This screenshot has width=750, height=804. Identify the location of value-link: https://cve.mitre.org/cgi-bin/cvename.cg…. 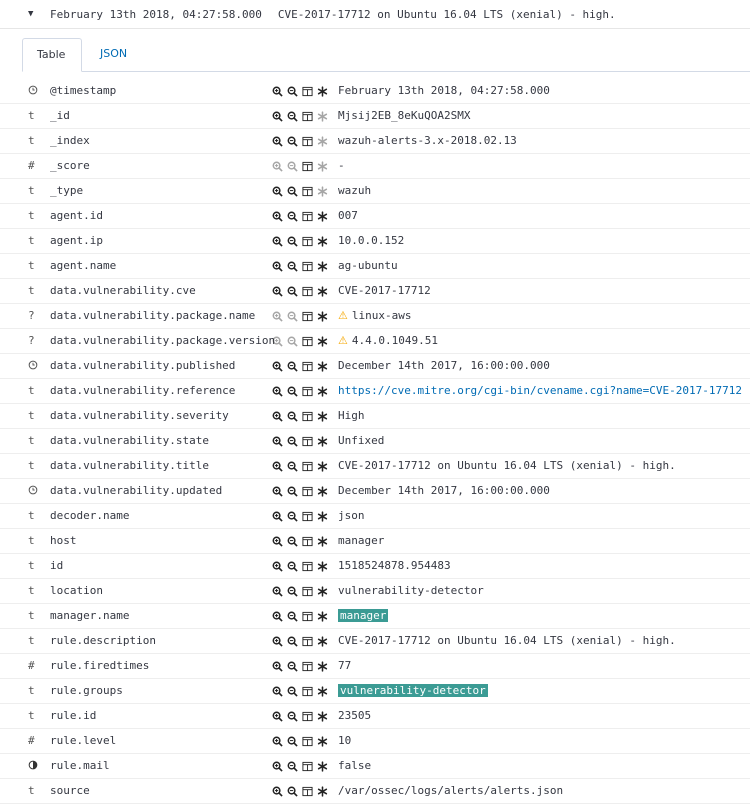
(540, 391).